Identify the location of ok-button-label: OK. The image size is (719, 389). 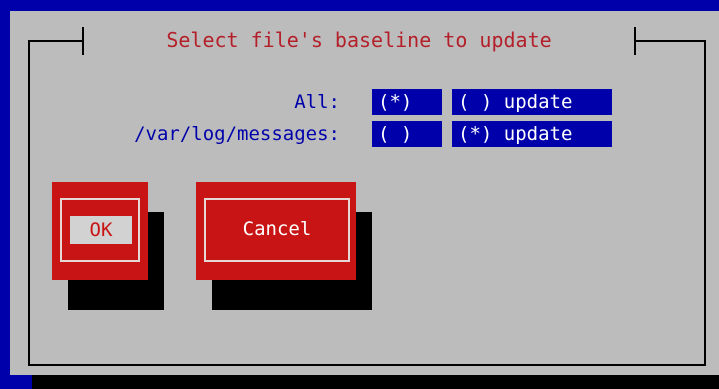
(101, 230).